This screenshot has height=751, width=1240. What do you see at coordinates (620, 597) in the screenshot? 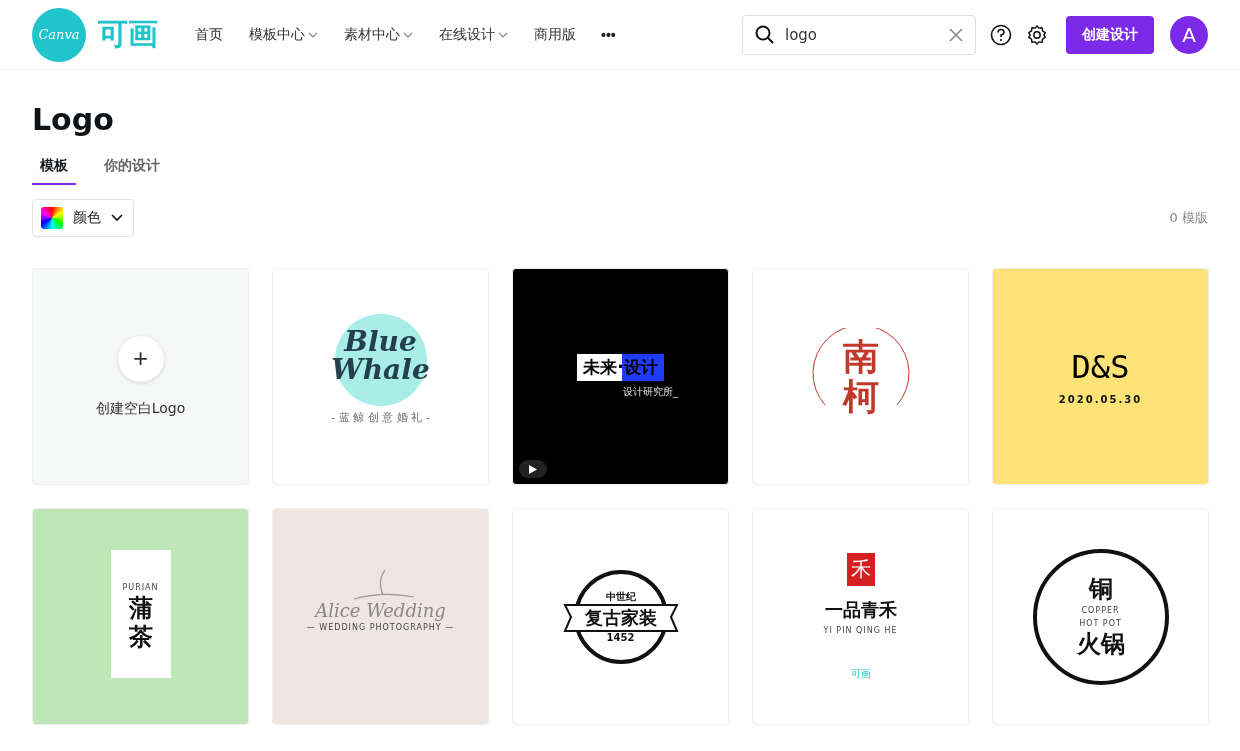
I see `logo-text: 中世纪` at bounding box center [620, 597].